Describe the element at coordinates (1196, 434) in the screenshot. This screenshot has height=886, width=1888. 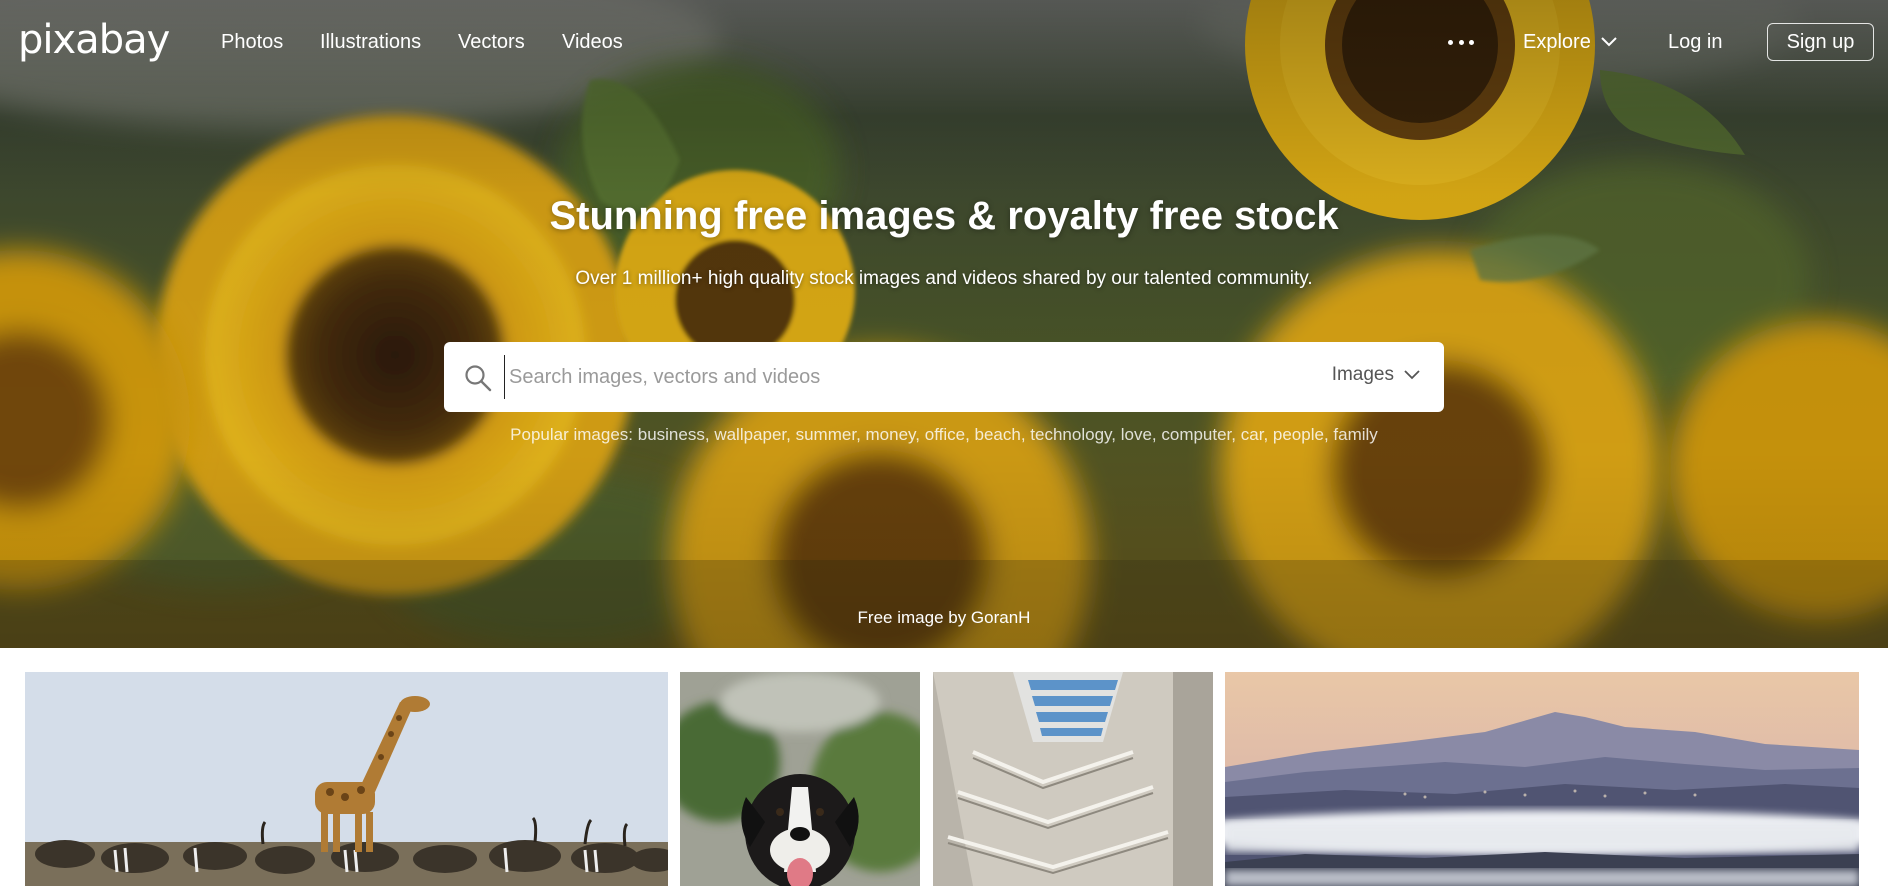
I see `popular-term: computer` at that location.